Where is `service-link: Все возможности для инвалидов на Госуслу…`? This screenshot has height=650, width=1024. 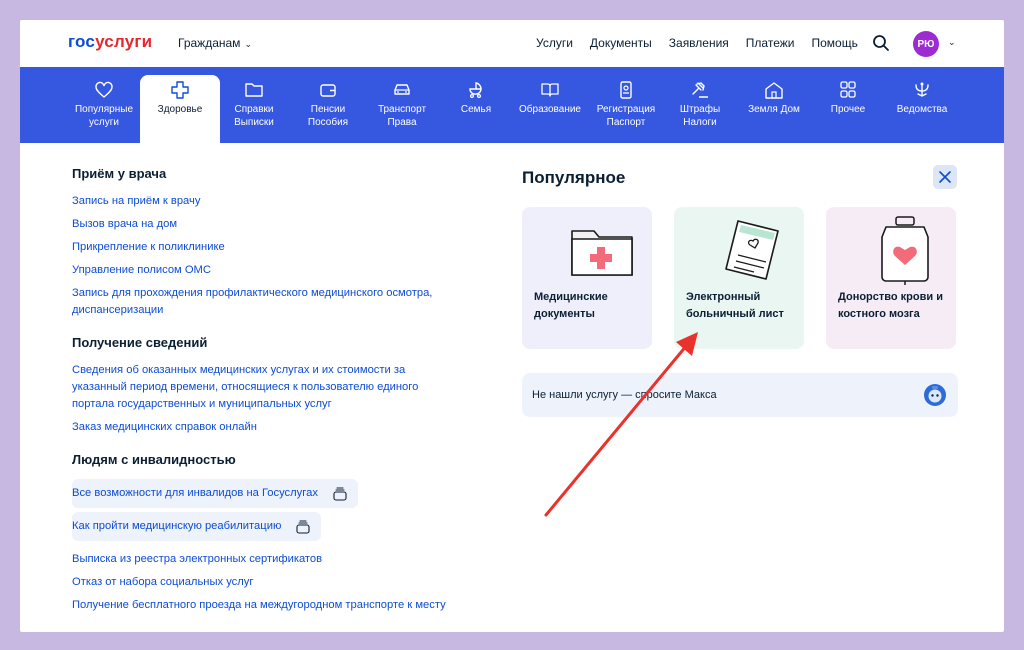 service-link: Все возможности для инвалидов на Госуслу… is located at coordinates (195, 493).